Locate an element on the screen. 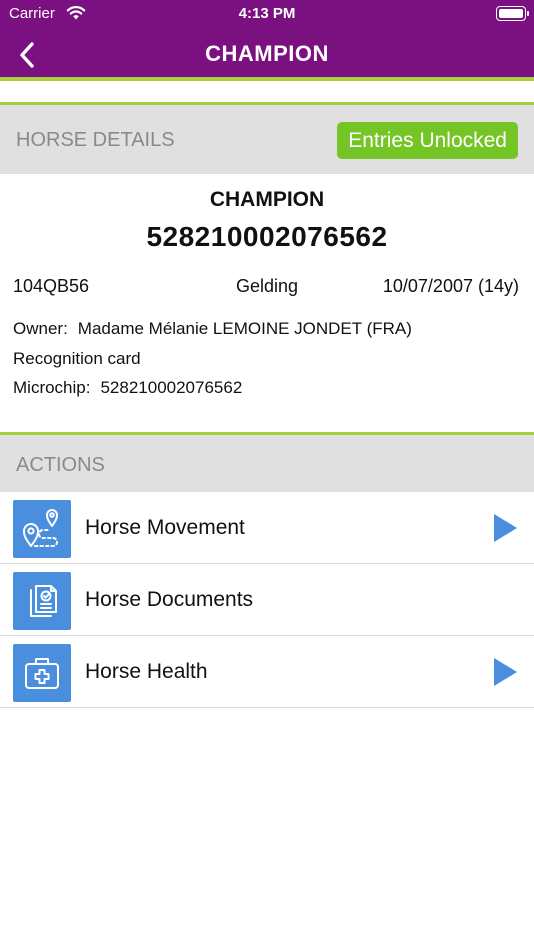 Image resolution: width=534 pixels, height=950 pixels. documents-icon is located at coordinates (42, 601).